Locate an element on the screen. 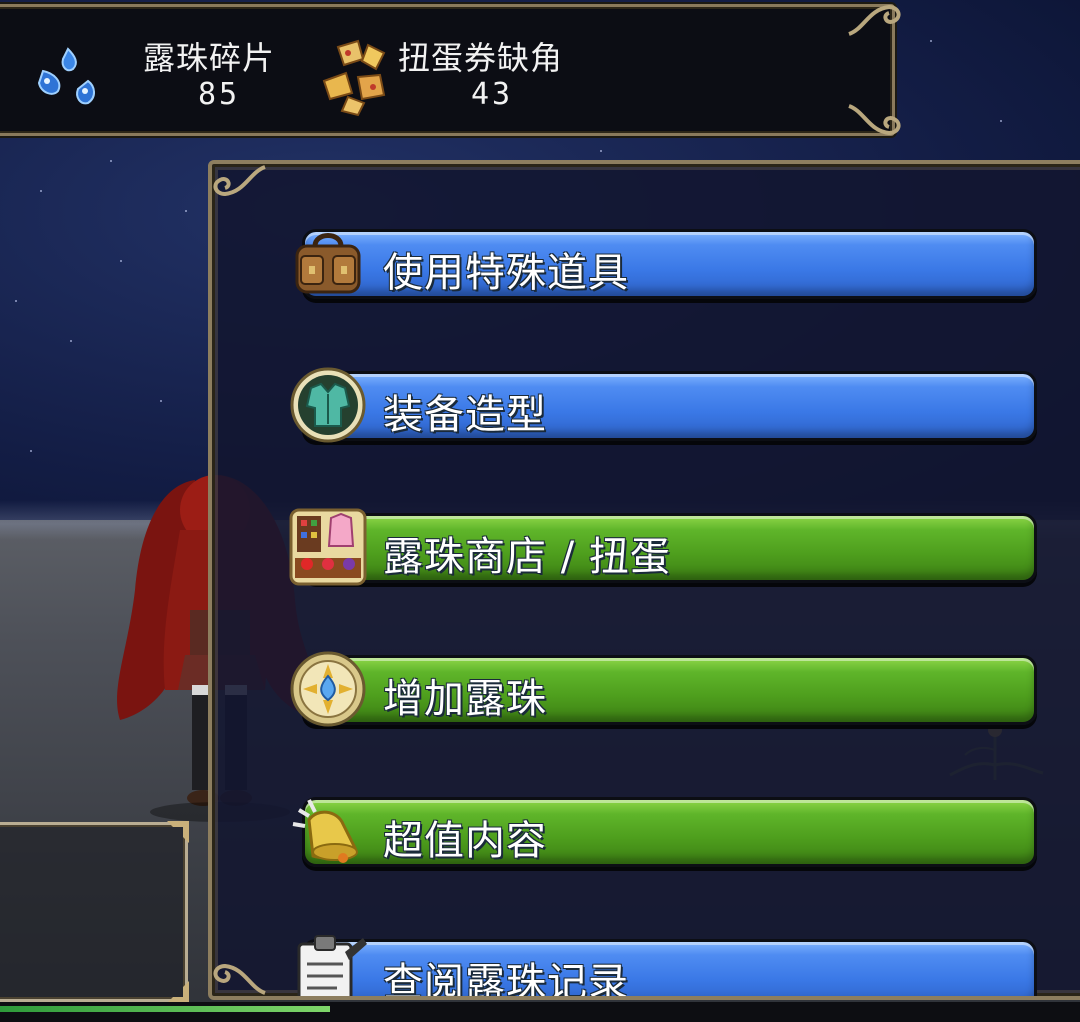 This screenshot has height=1022, width=1080. dew-shop-gacha-button: 露珠商店 / 扭蛋 is located at coordinates (663, 547).